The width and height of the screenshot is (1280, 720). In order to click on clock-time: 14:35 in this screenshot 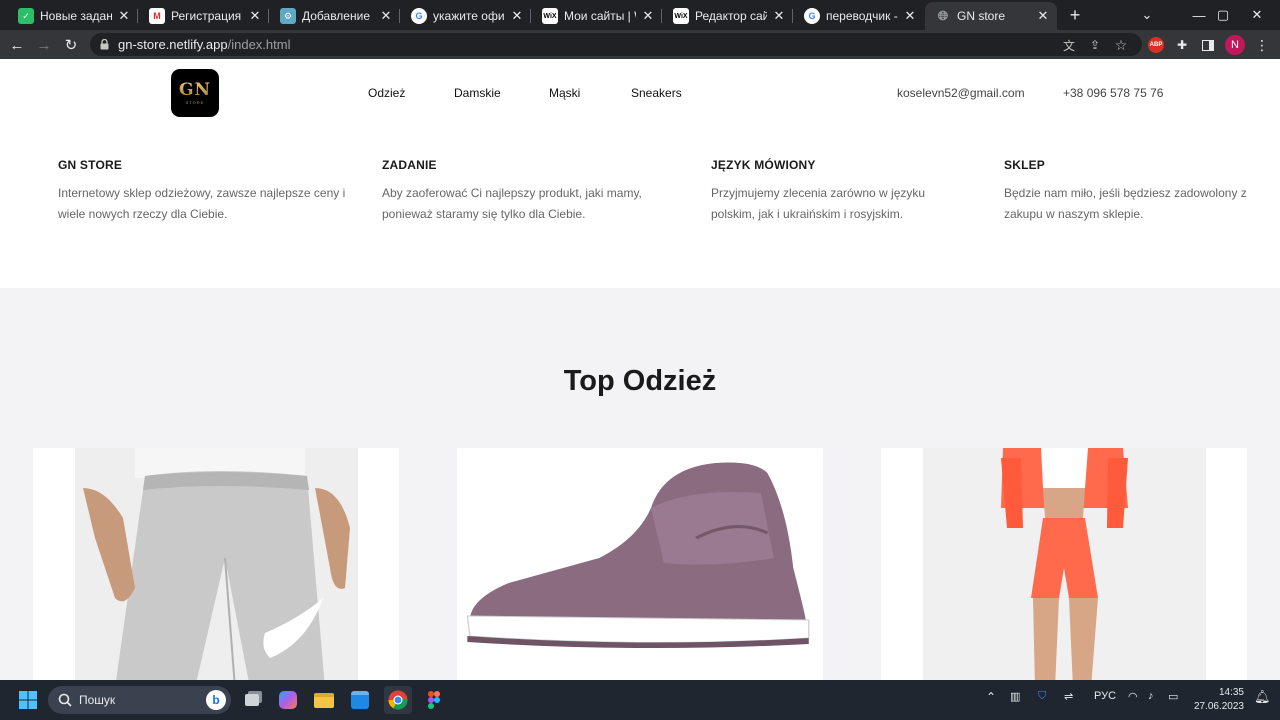, I will do `click(1231, 692)`.